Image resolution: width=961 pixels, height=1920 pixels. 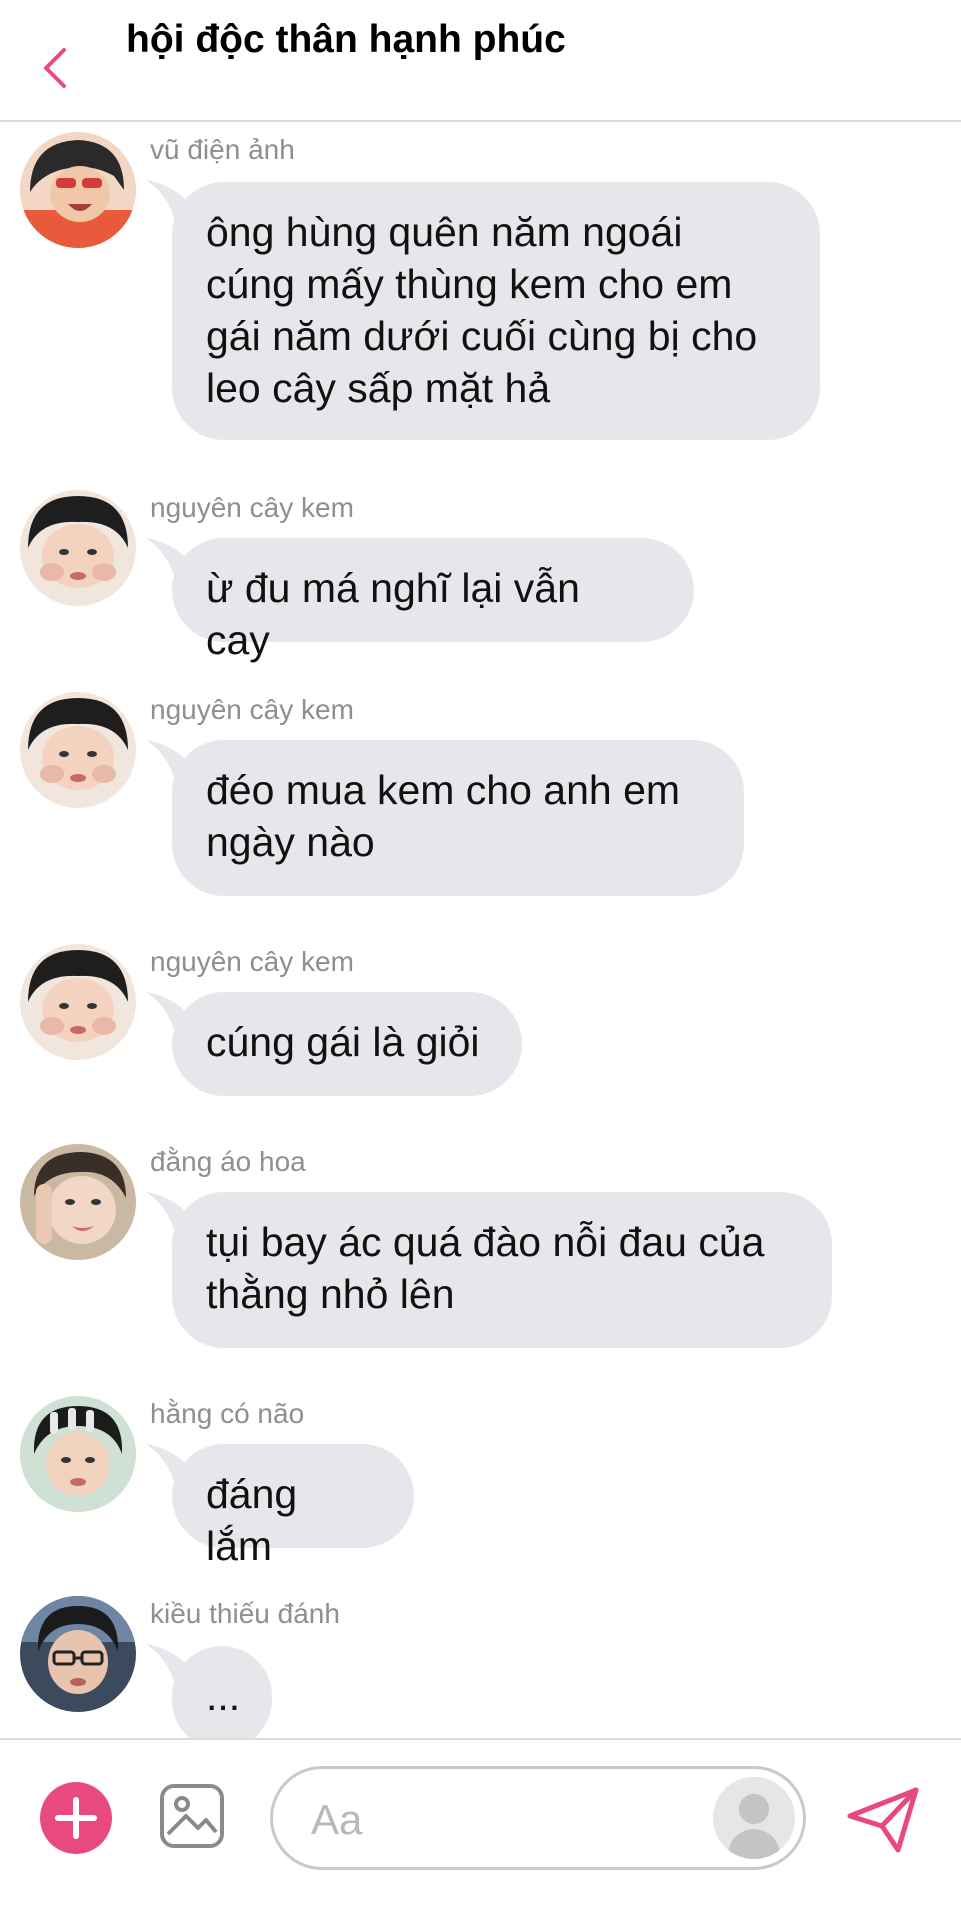 I want to click on conversation-title: hội độc thân hạnh phúc, so click(x=346, y=40).